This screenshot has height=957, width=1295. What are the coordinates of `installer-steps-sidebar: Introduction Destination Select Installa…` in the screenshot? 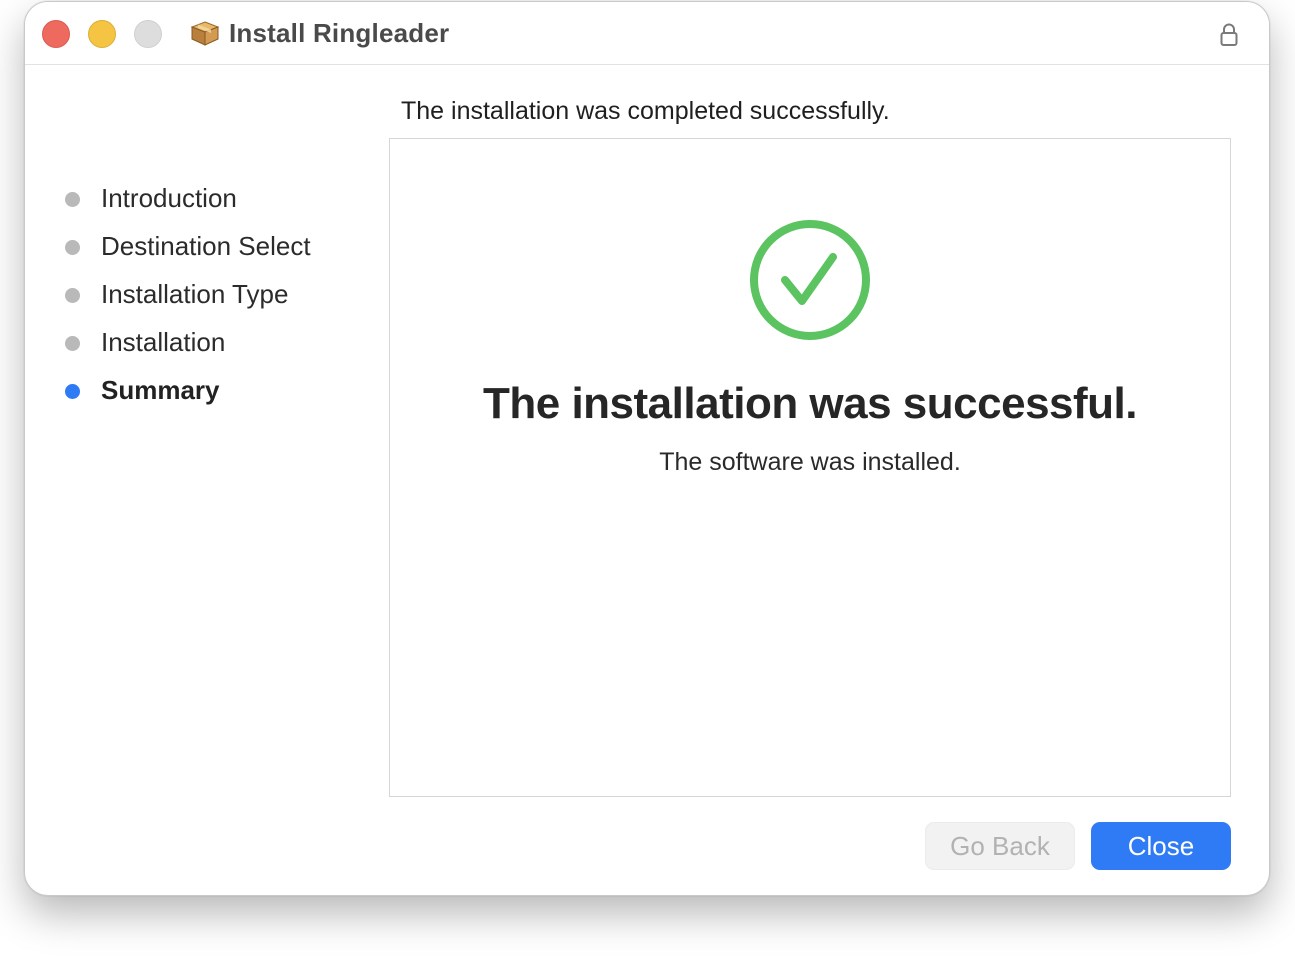 It's located at (213, 298).